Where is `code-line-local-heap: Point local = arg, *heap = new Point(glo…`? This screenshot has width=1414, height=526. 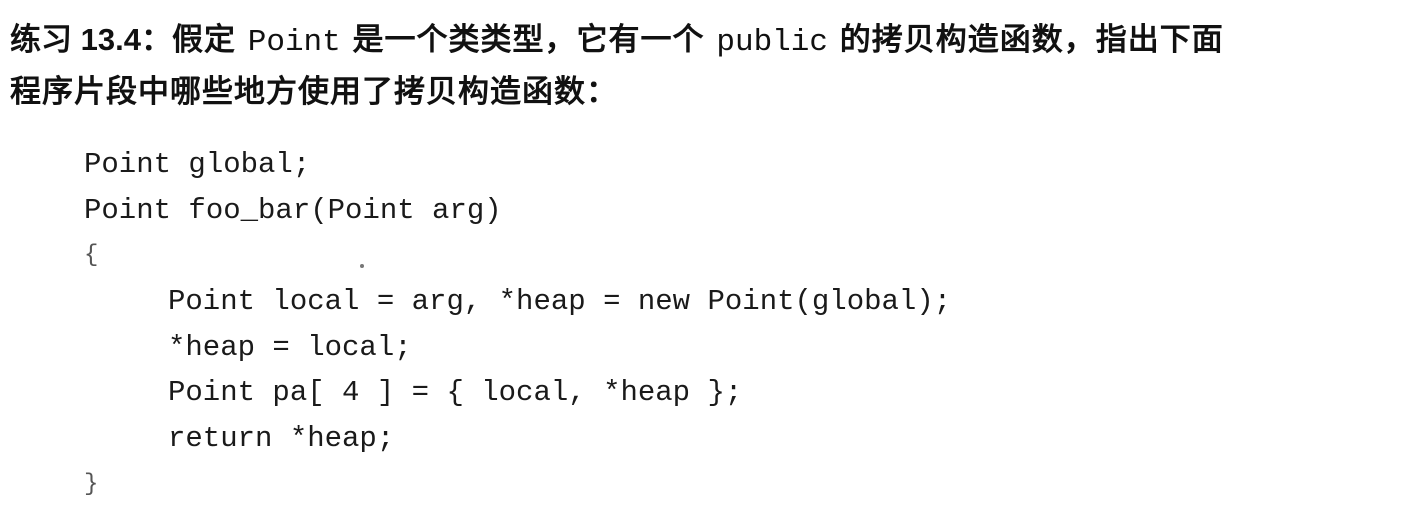
code-line-local-heap: Point local = arg, *heap = new Point(glo… is located at coordinates (560, 302).